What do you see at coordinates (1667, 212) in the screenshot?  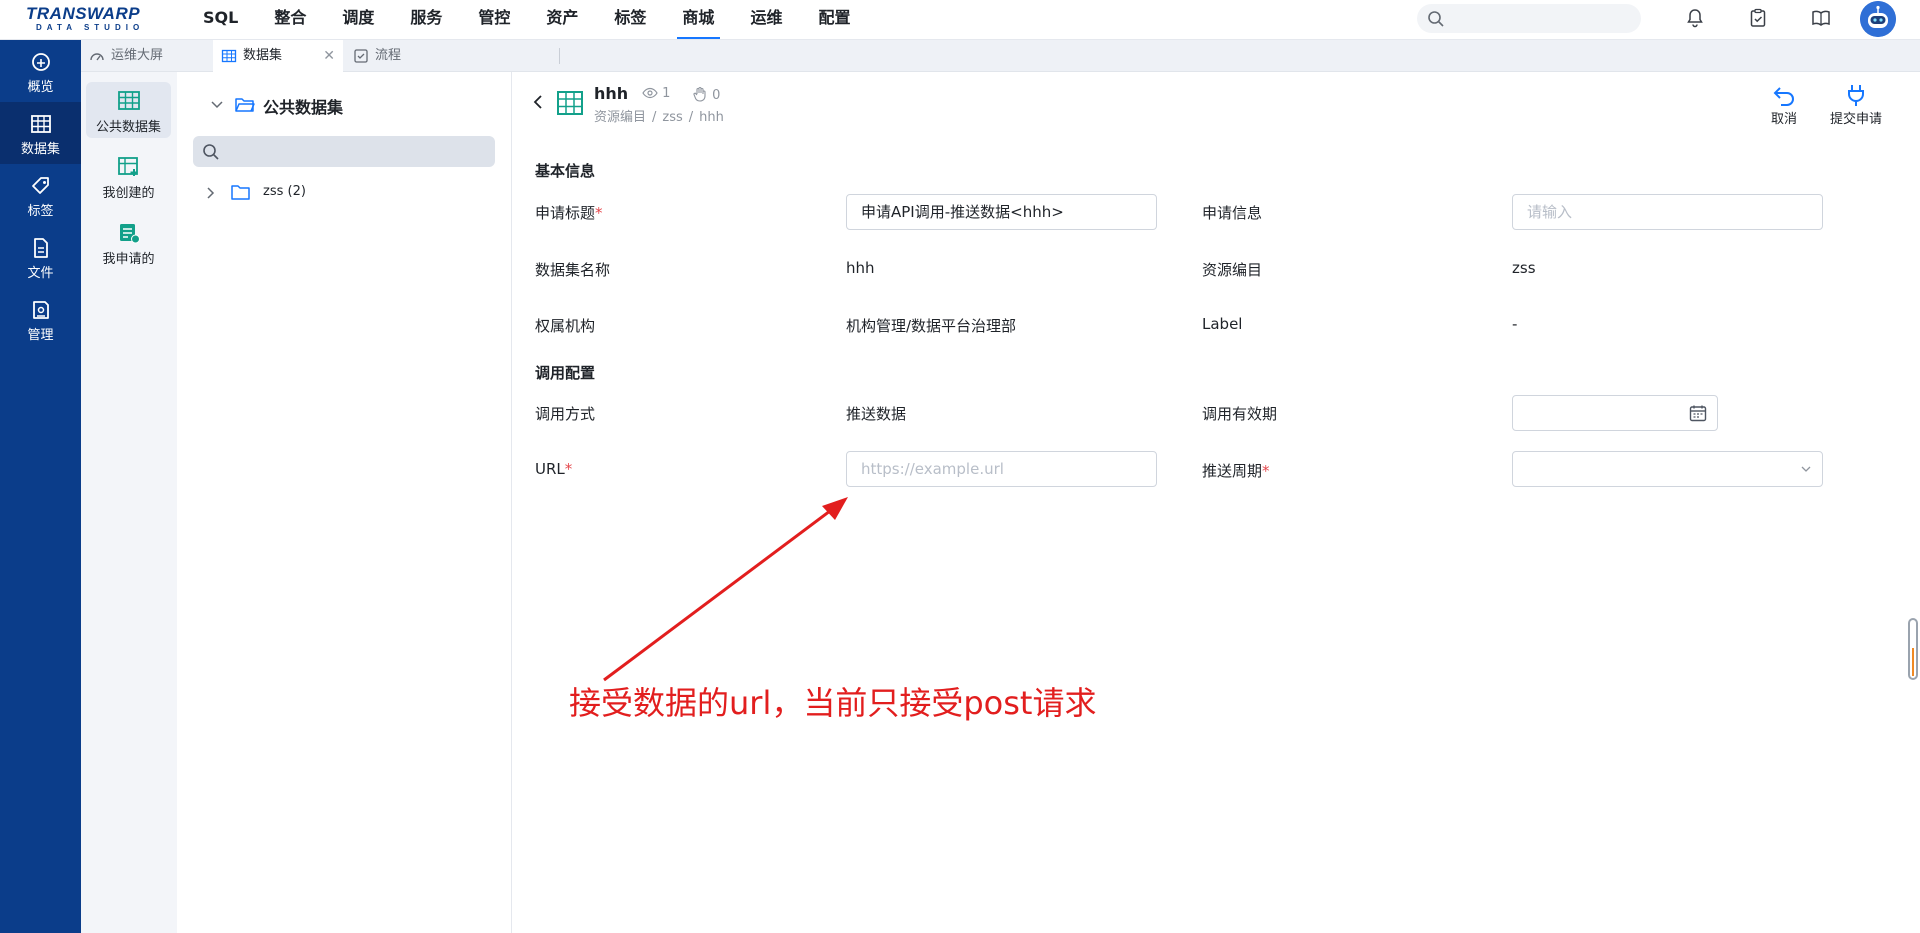 I see `apply-info-input: 请输入` at bounding box center [1667, 212].